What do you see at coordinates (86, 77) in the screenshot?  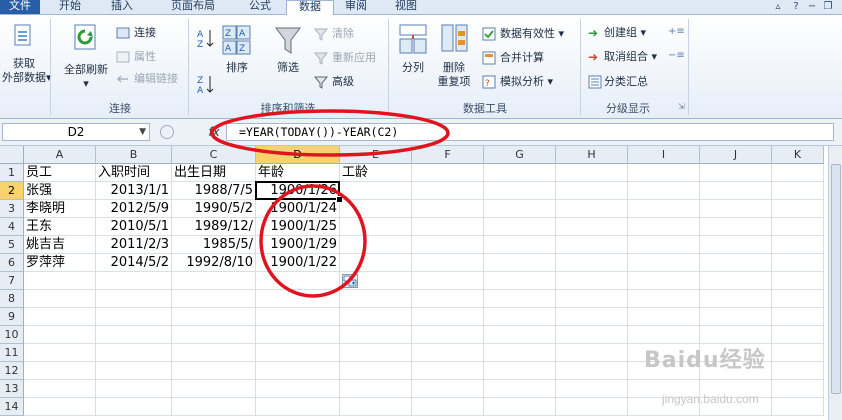 I see `refresh-all-button: 全部刷新 ▾` at bounding box center [86, 77].